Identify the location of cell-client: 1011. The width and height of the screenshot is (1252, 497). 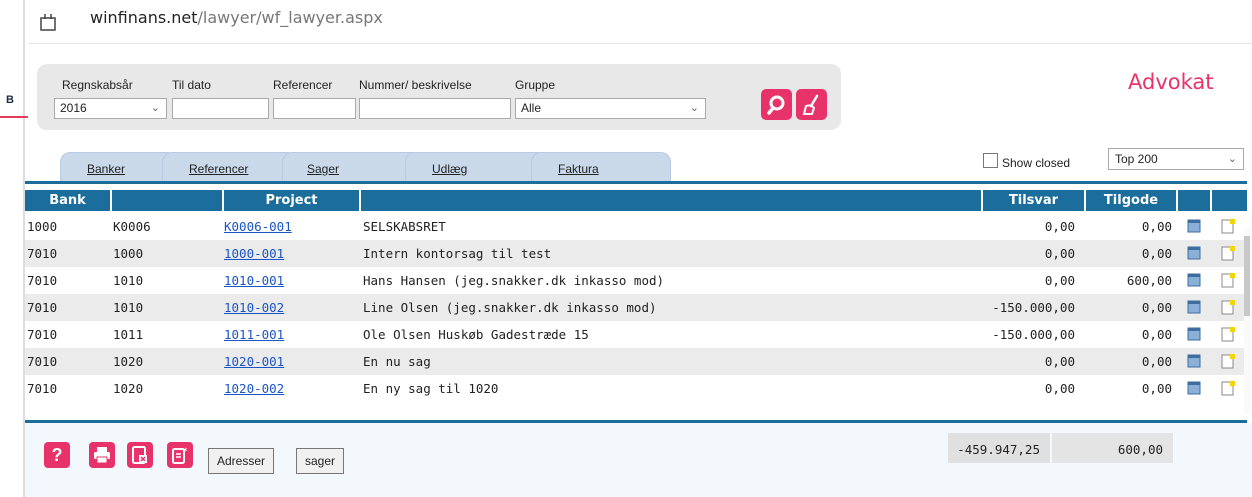
(128, 334).